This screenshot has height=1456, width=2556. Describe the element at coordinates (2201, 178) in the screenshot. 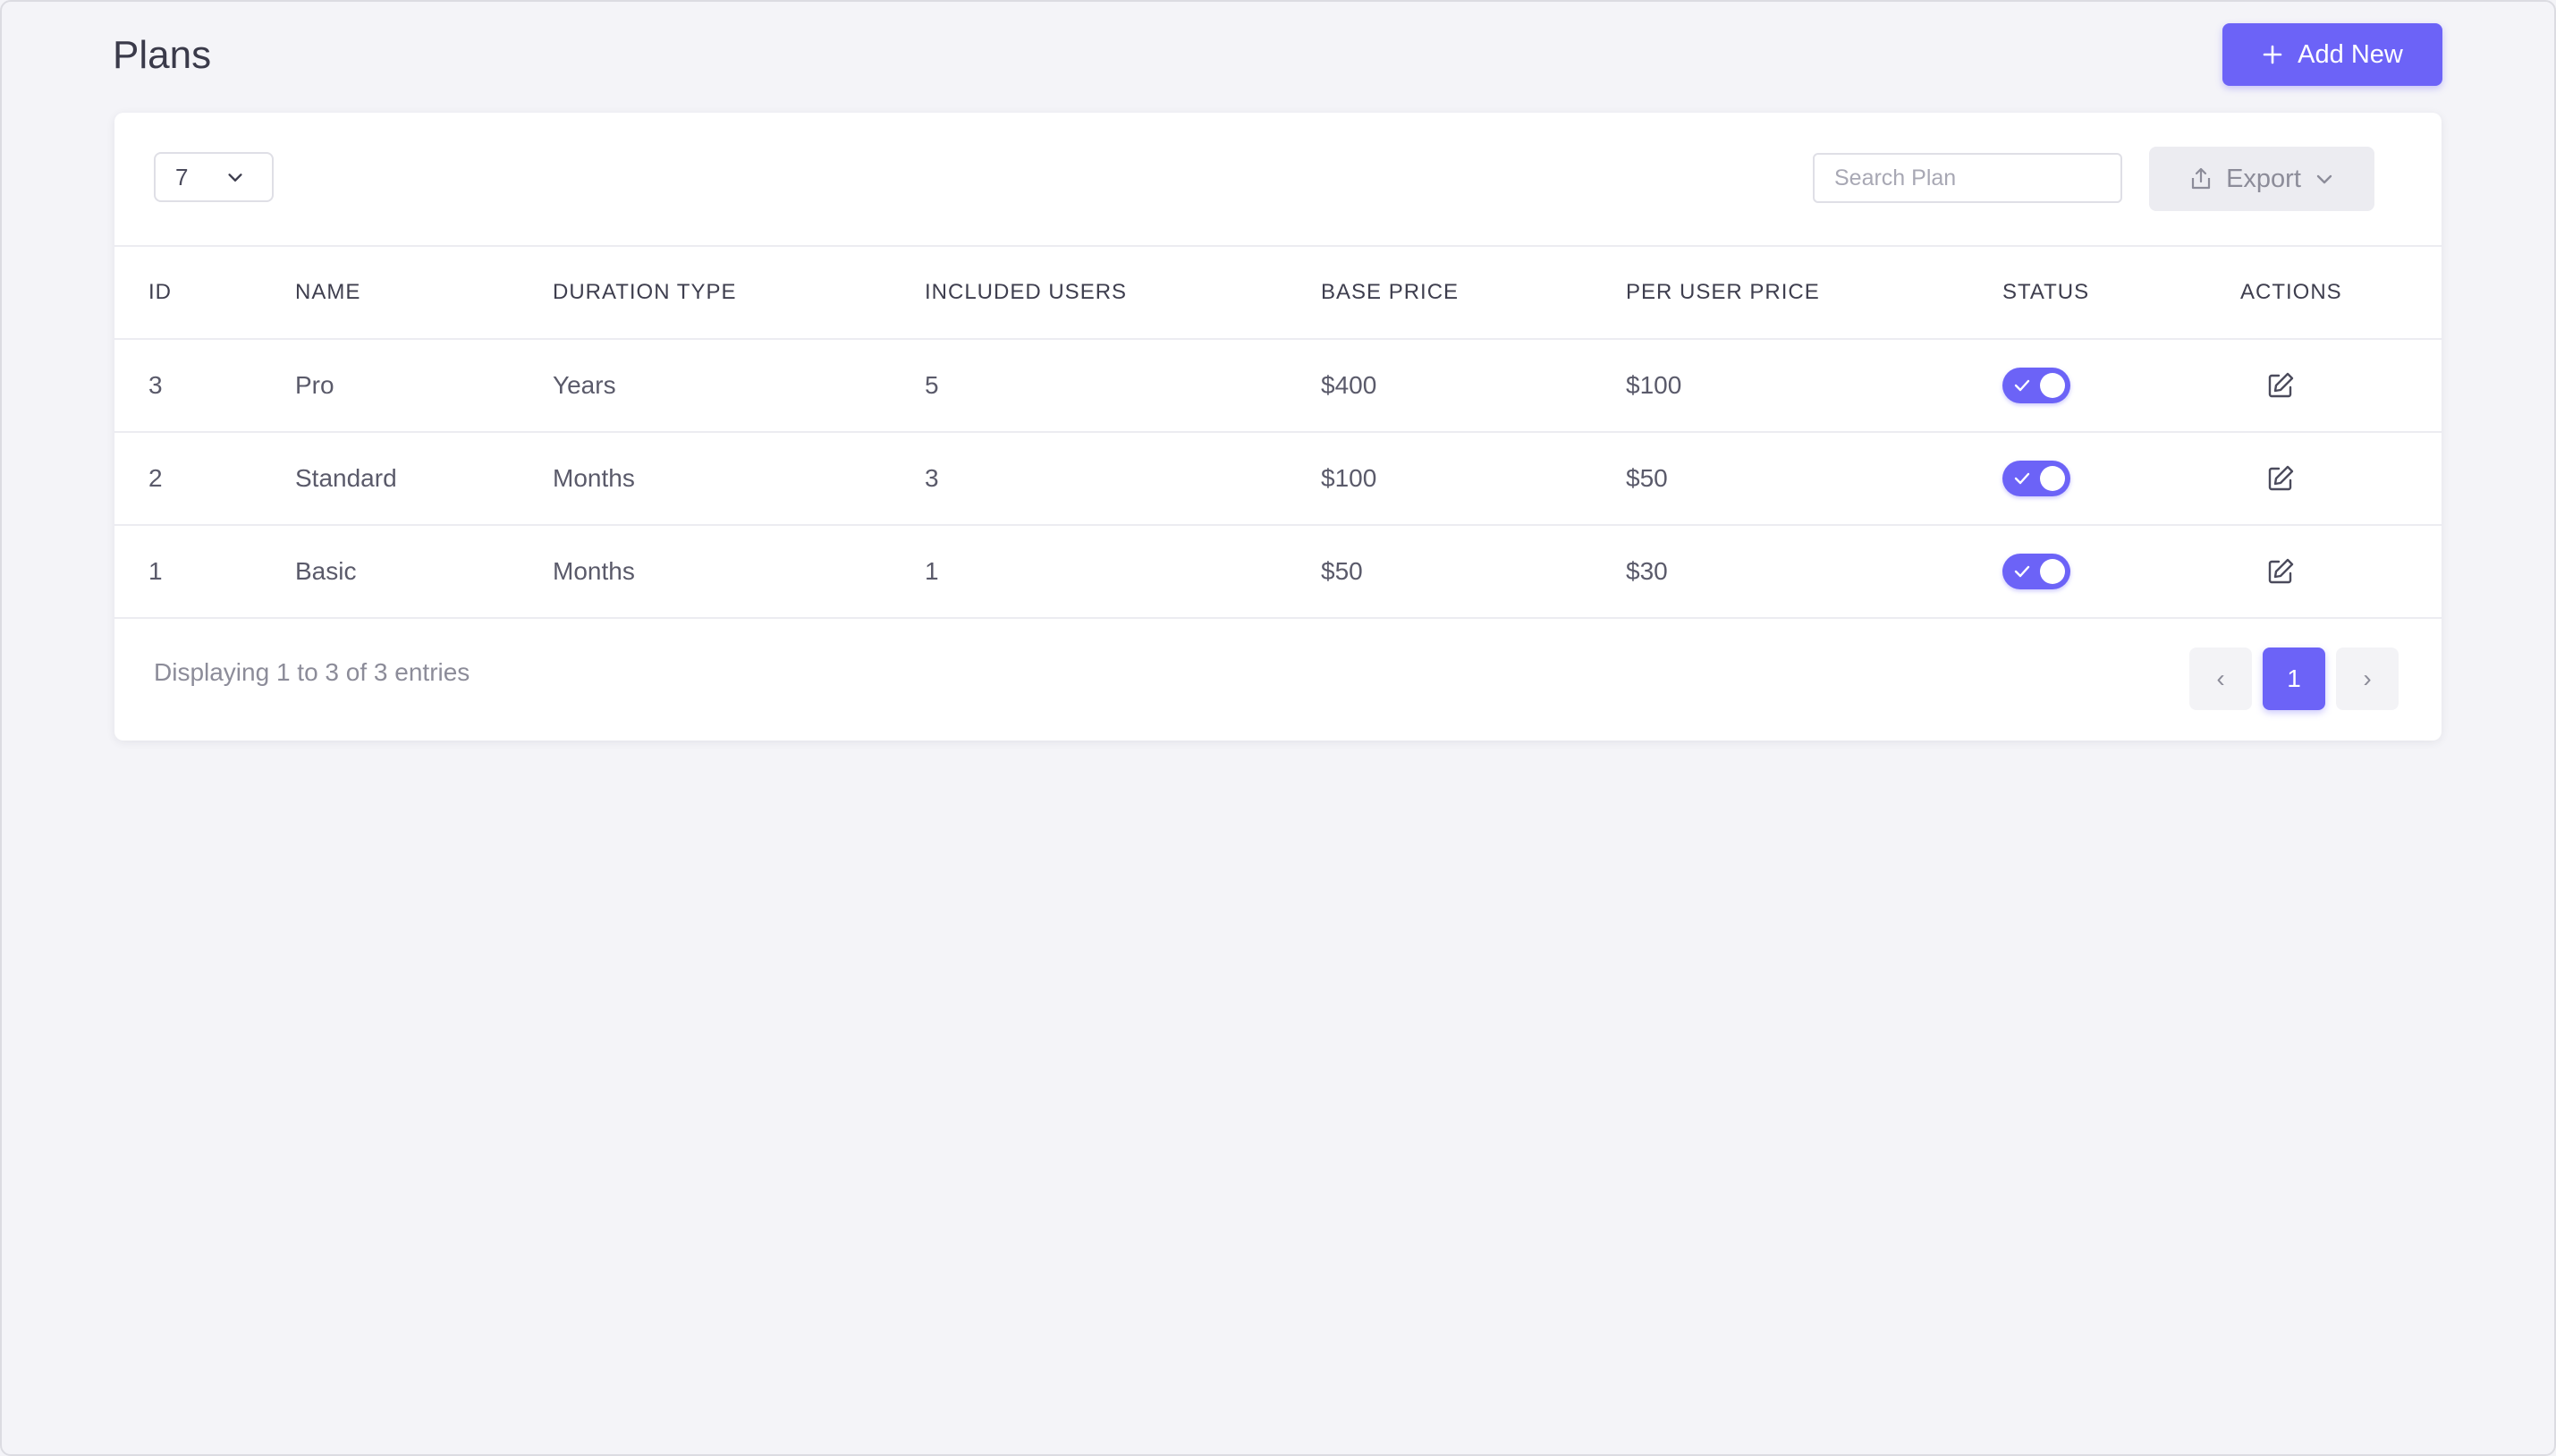

I see `upload-icon` at that location.